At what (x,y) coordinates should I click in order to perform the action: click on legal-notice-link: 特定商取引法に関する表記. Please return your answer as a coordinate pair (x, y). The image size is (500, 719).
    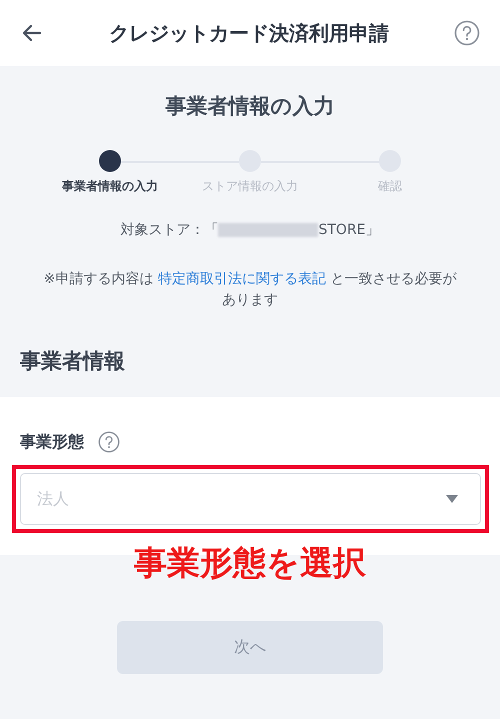
    Looking at the image, I should click on (242, 279).